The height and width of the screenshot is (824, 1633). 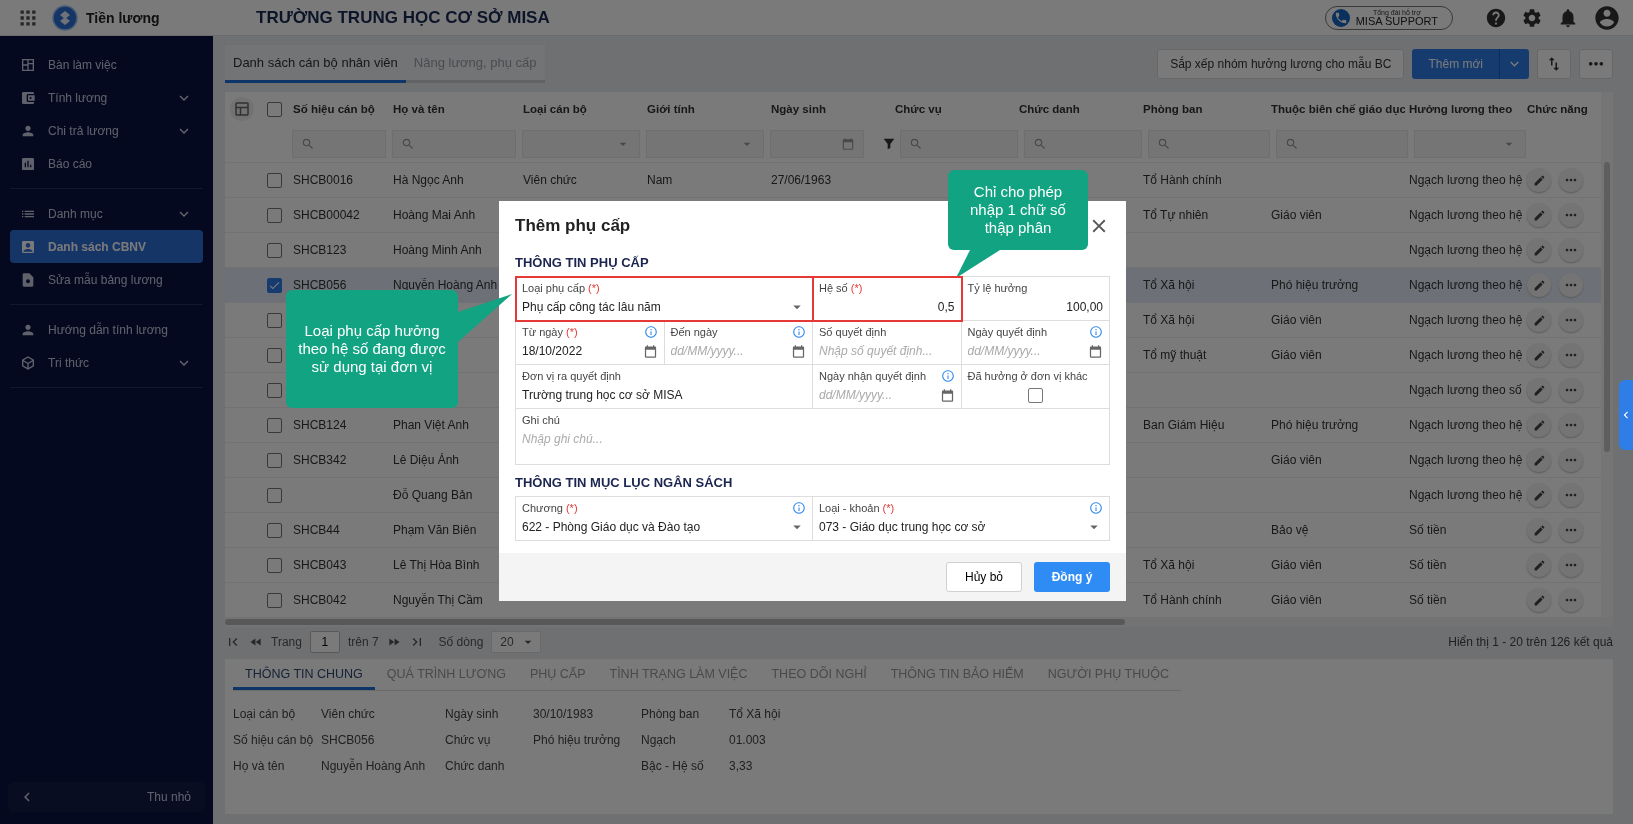 I want to click on table-cell-text: Lê Thị Hòa Bình, so click(x=436, y=565).